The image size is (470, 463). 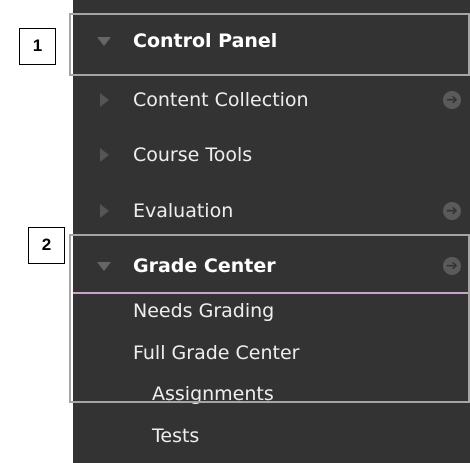 I want to click on menu-item-evaluation: Evaluation ➔, so click(x=271, y=211).